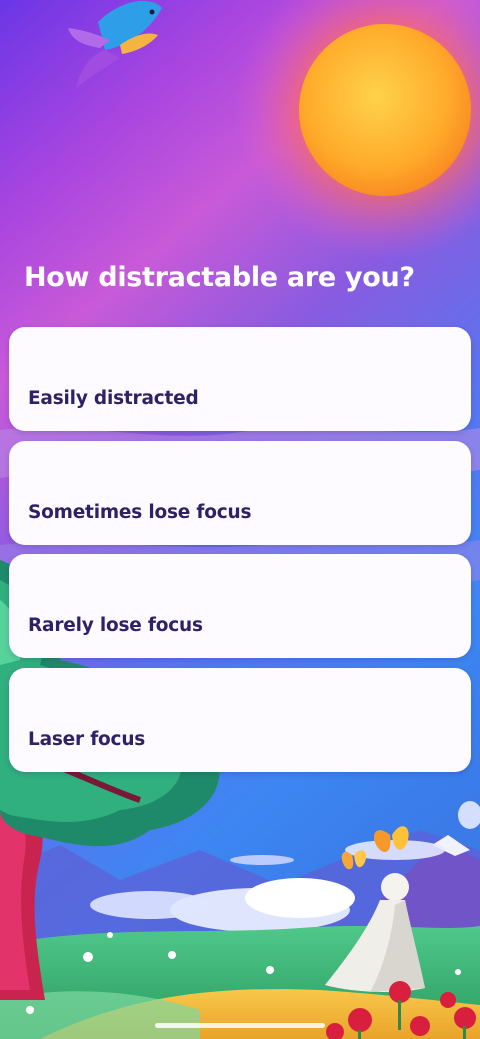 This screenshot has width=480, height=1039. I want to click on option-label: Rarely lose focus, so click(115, 625).